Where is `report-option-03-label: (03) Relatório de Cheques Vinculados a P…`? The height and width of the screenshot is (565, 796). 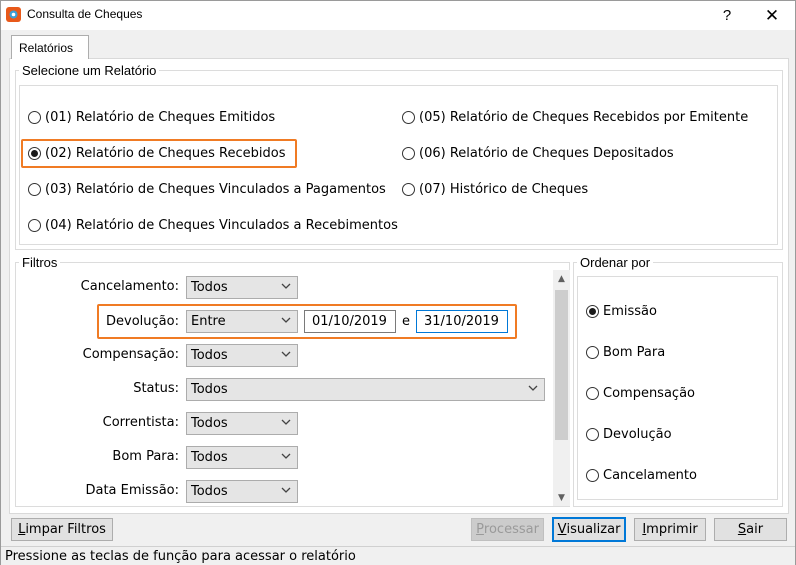
report-option-03-label: (03) Relatório de Cheques Vinculados a P… is located at coordinates (215, 189).